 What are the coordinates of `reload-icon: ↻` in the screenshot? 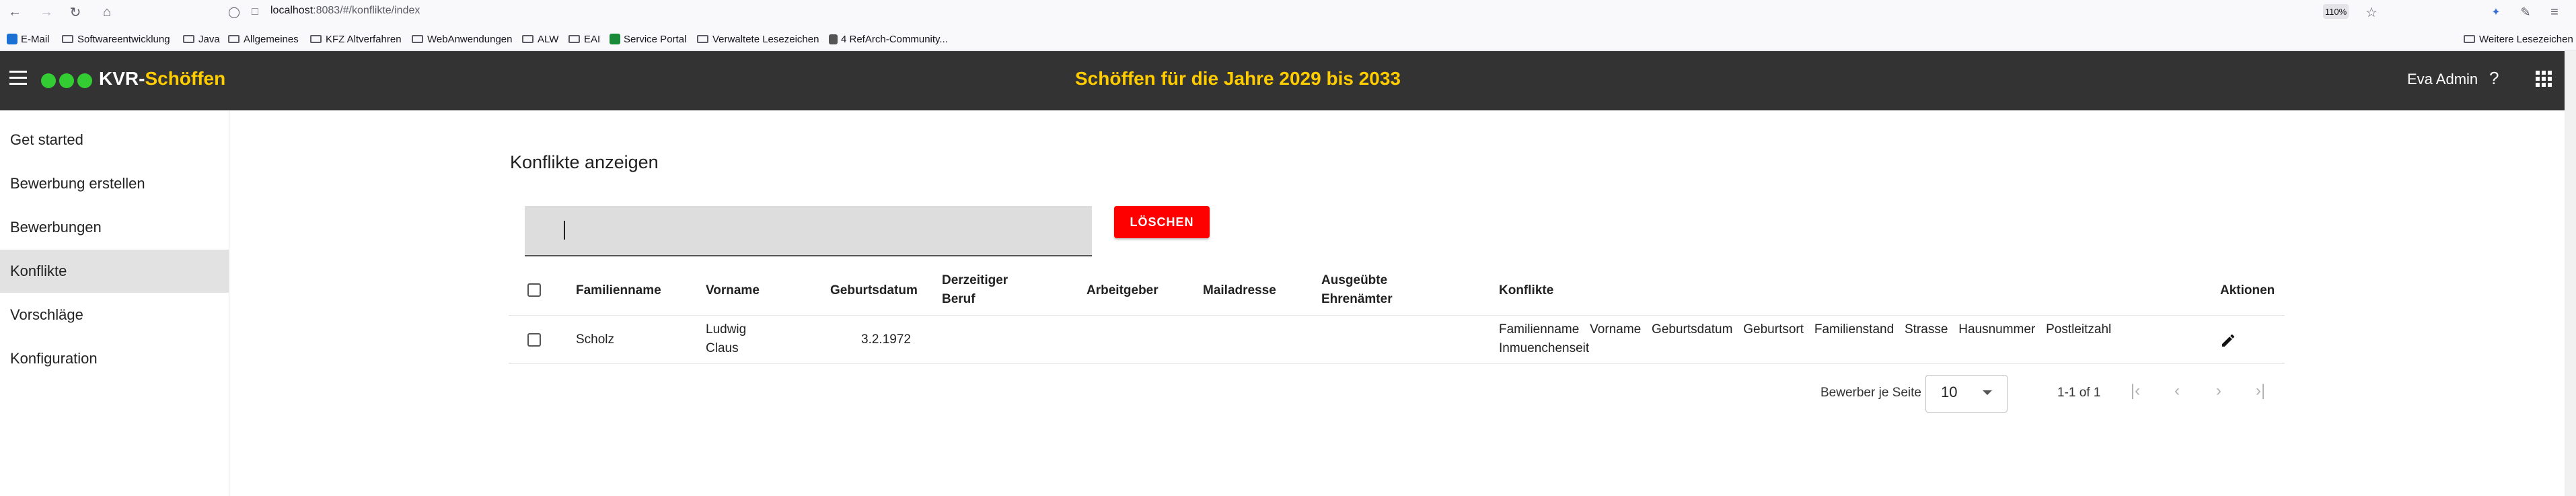 It's located at (75, 13).